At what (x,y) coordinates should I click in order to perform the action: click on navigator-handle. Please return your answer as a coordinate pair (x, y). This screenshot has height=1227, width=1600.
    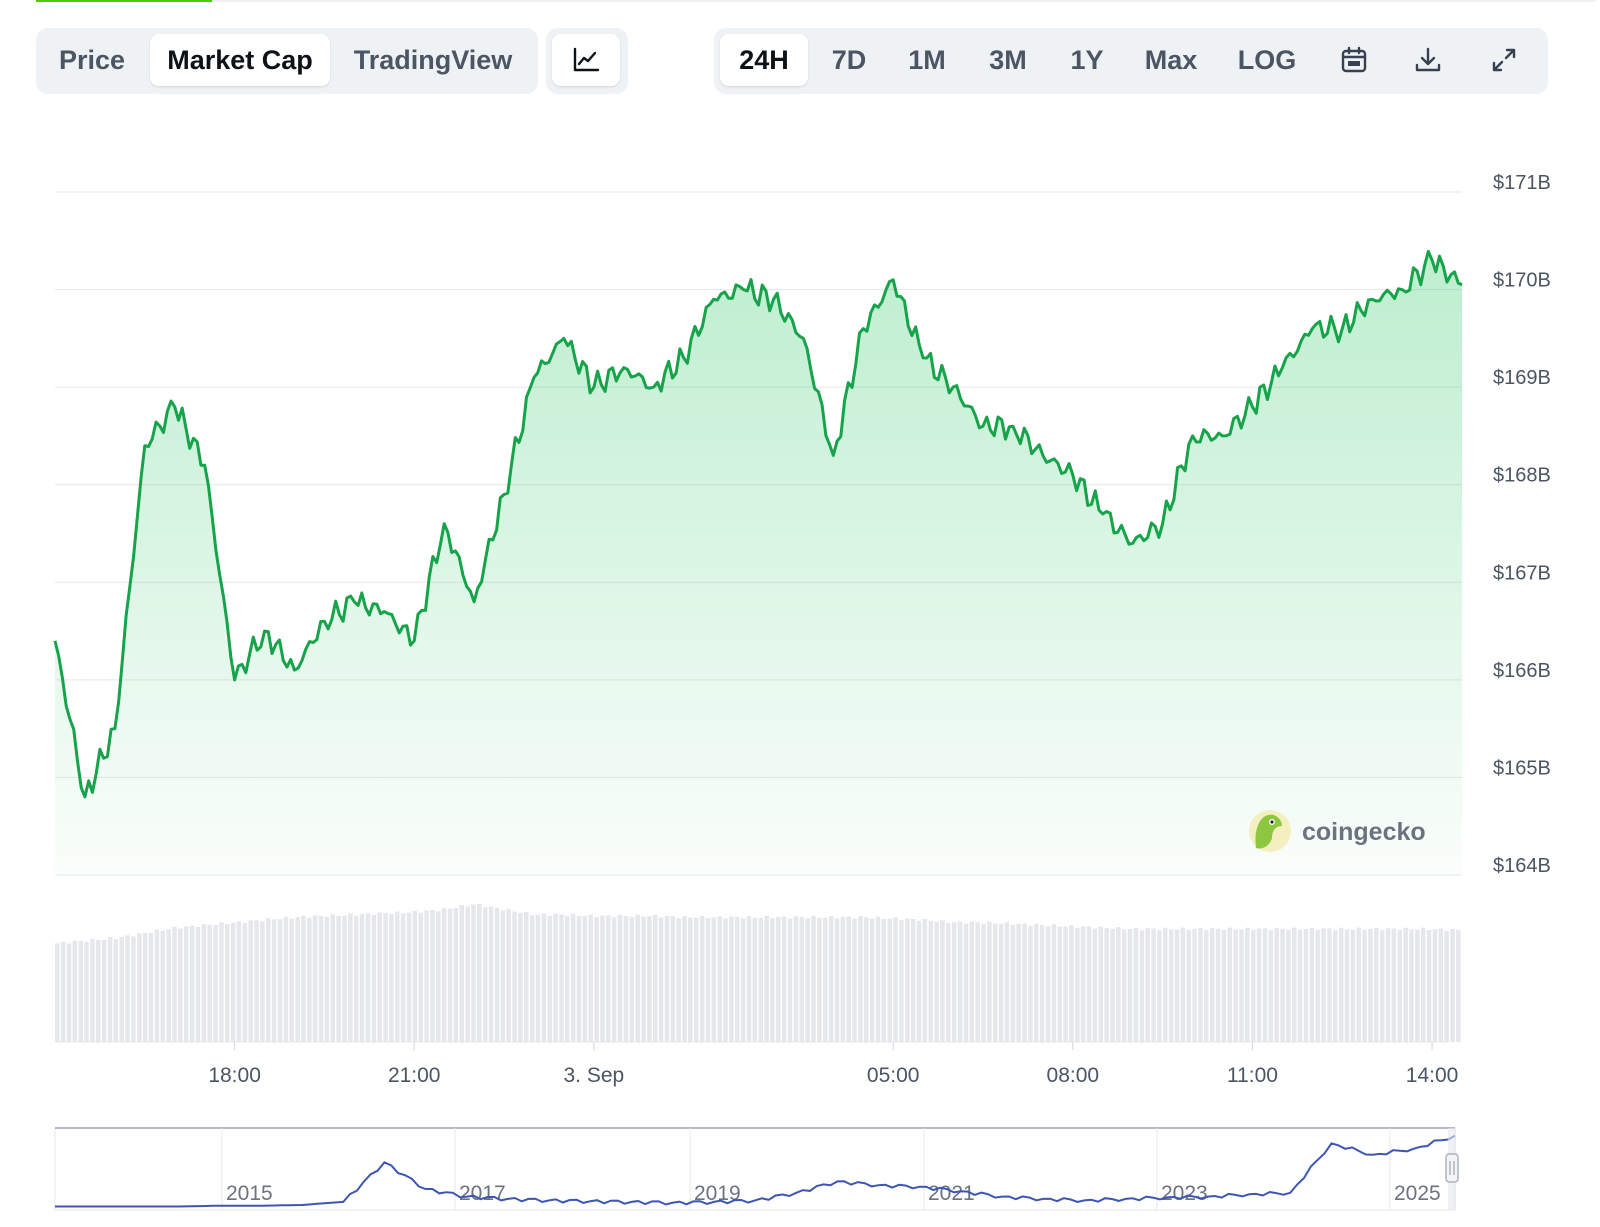
    Looking at the image, I should click on (1452, 1168).